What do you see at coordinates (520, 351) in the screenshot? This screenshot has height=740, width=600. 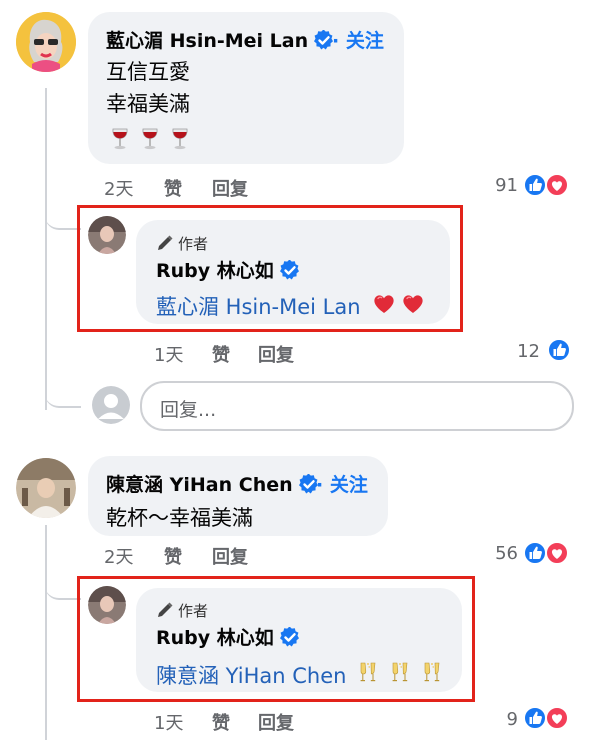 I see `reaction-count: 12` at bounding box center [520, 351].